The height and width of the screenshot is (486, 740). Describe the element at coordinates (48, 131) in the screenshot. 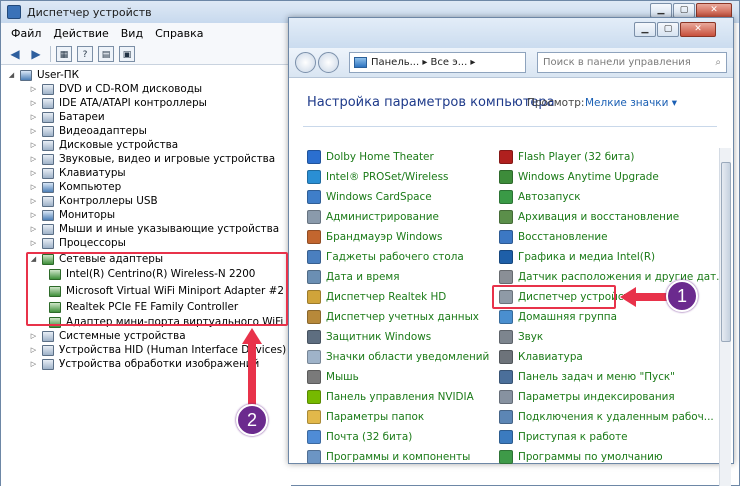

I see `display-adapter-icon` at that location.